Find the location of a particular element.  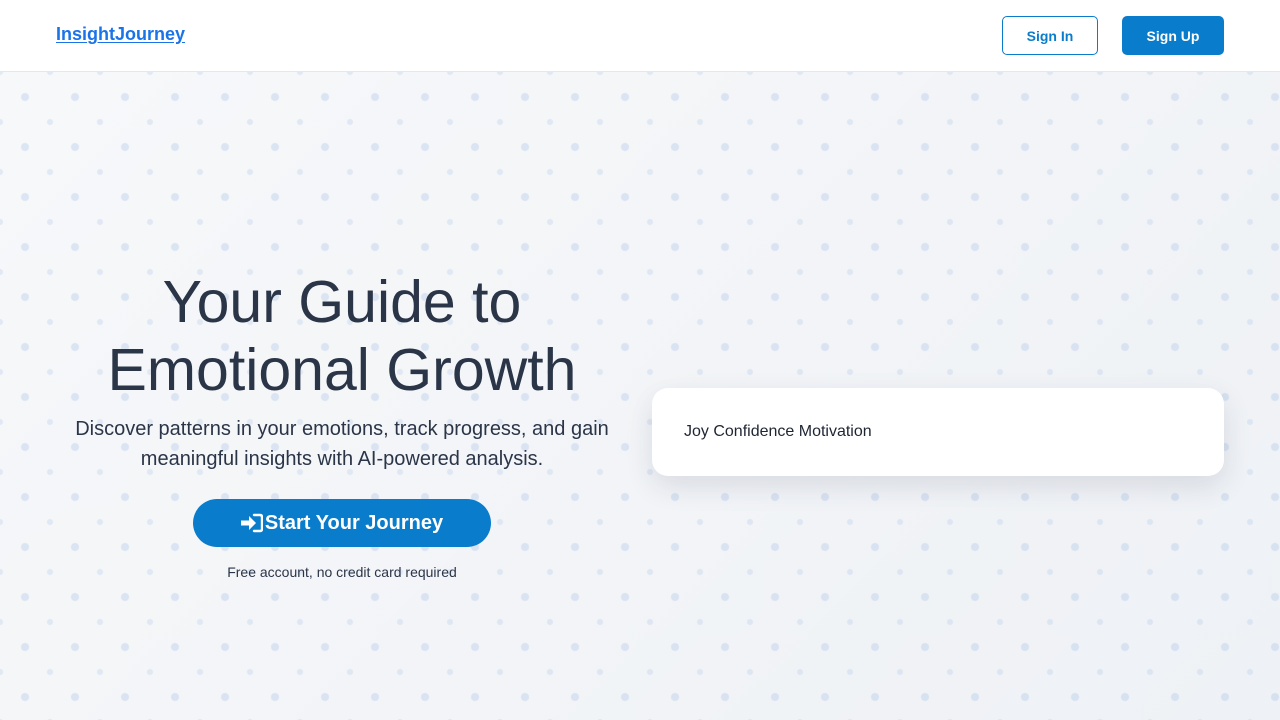

cta-note: Free account, no credit card required is located at coordinates (342, 572).